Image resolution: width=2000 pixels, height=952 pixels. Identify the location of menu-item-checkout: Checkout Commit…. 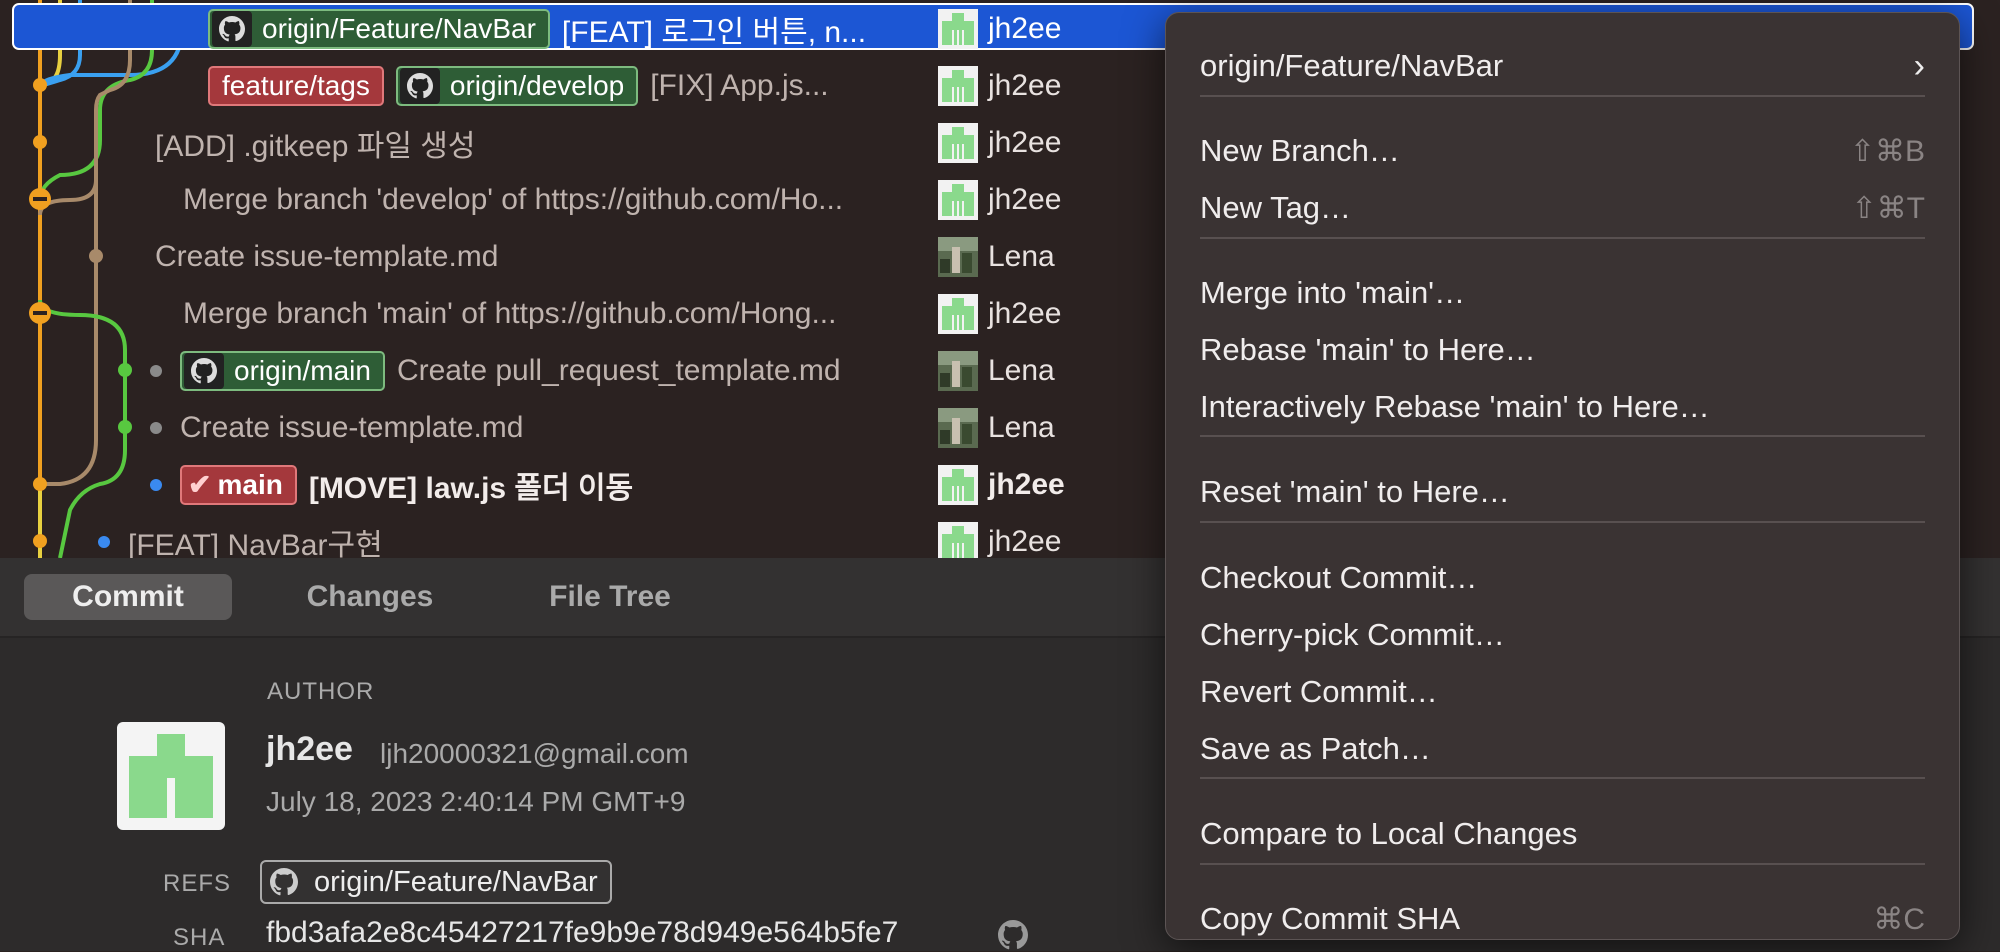
(1562, 578).